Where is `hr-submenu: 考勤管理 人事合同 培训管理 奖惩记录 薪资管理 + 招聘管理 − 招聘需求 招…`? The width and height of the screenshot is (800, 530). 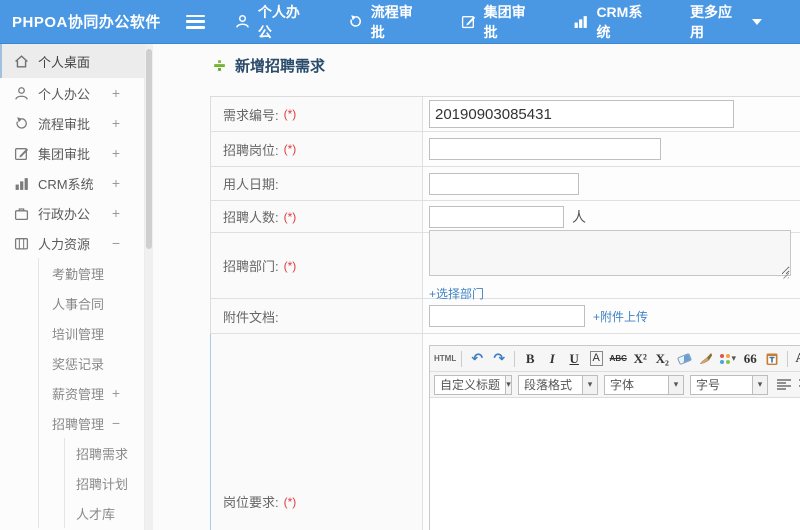 hr-submenu: 考勤管理 人事合同 培训管理 奖惩记录 薪资管理 + 招聘管理 − 招聘需求 招… is located at coordinates (72, 393).